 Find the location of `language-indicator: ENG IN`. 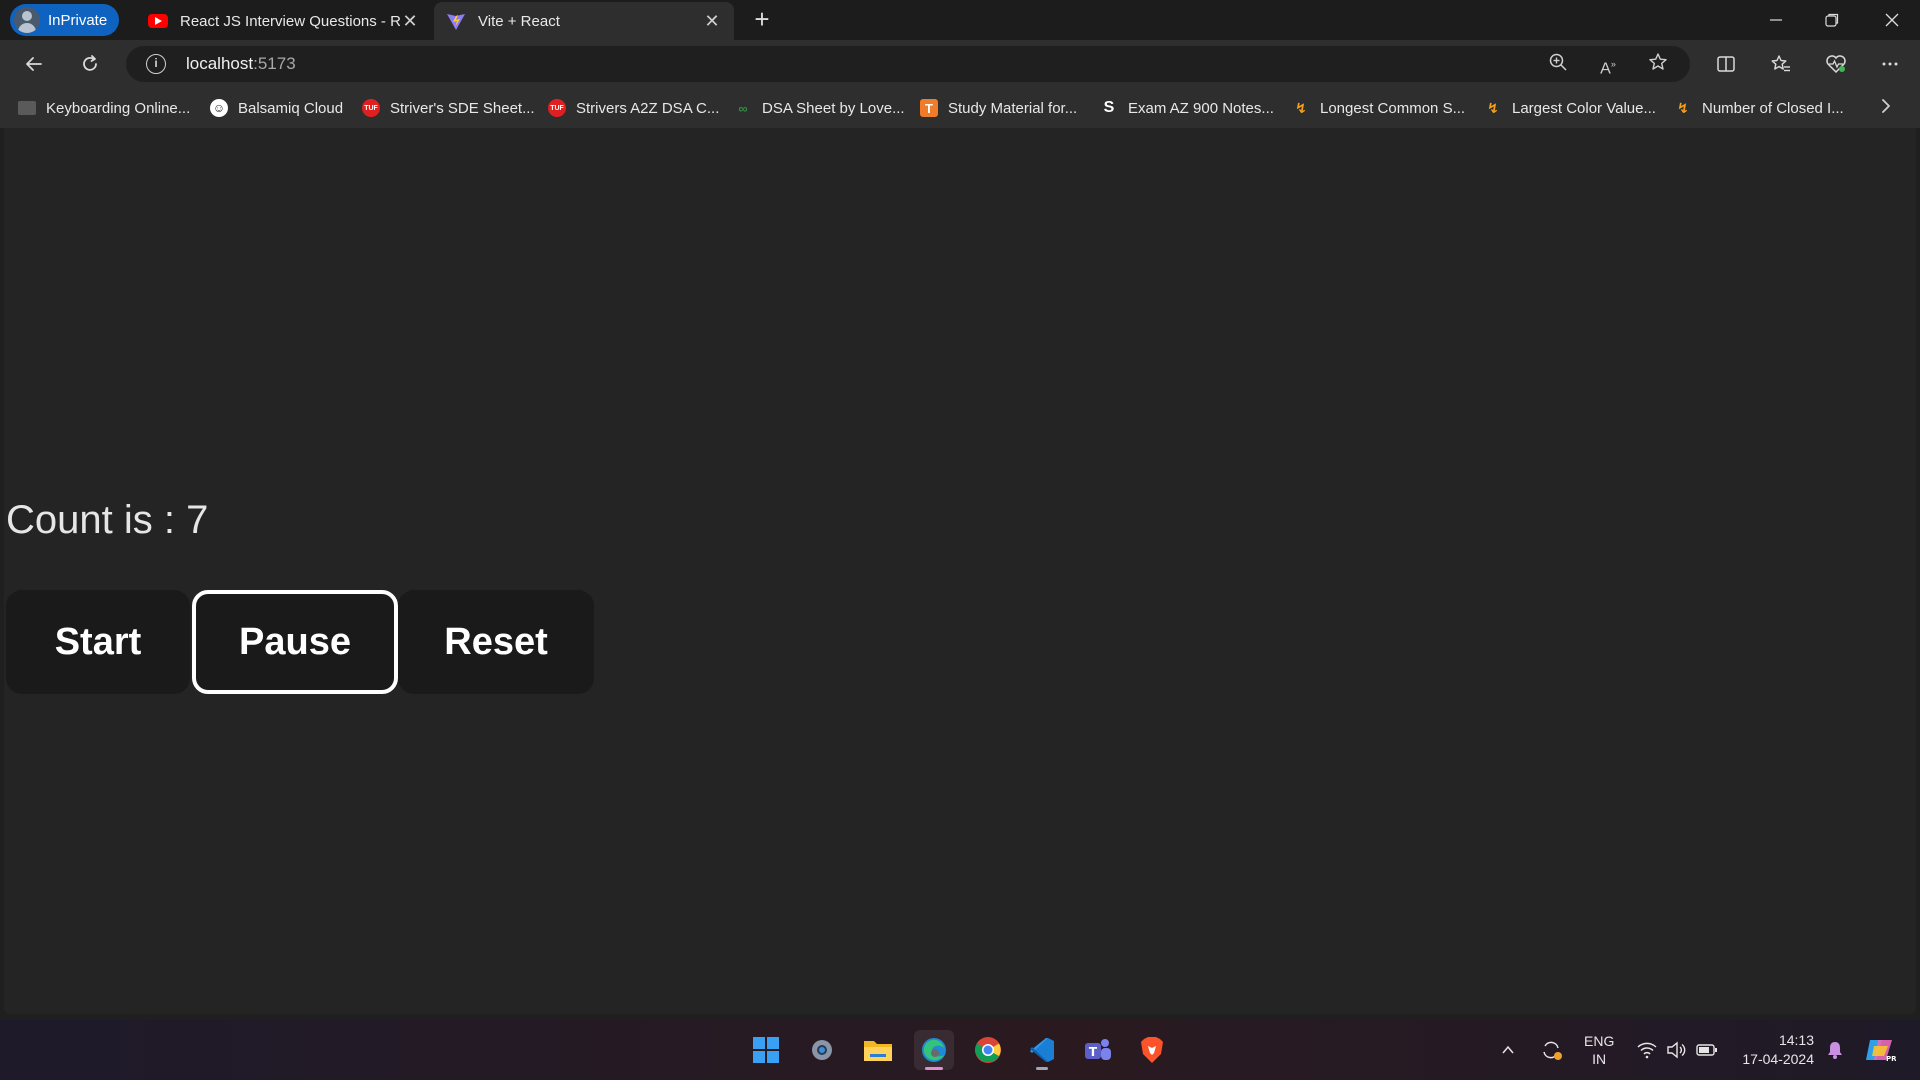

language-indicator: ENG IN is located at coordinates (1599, 1050).